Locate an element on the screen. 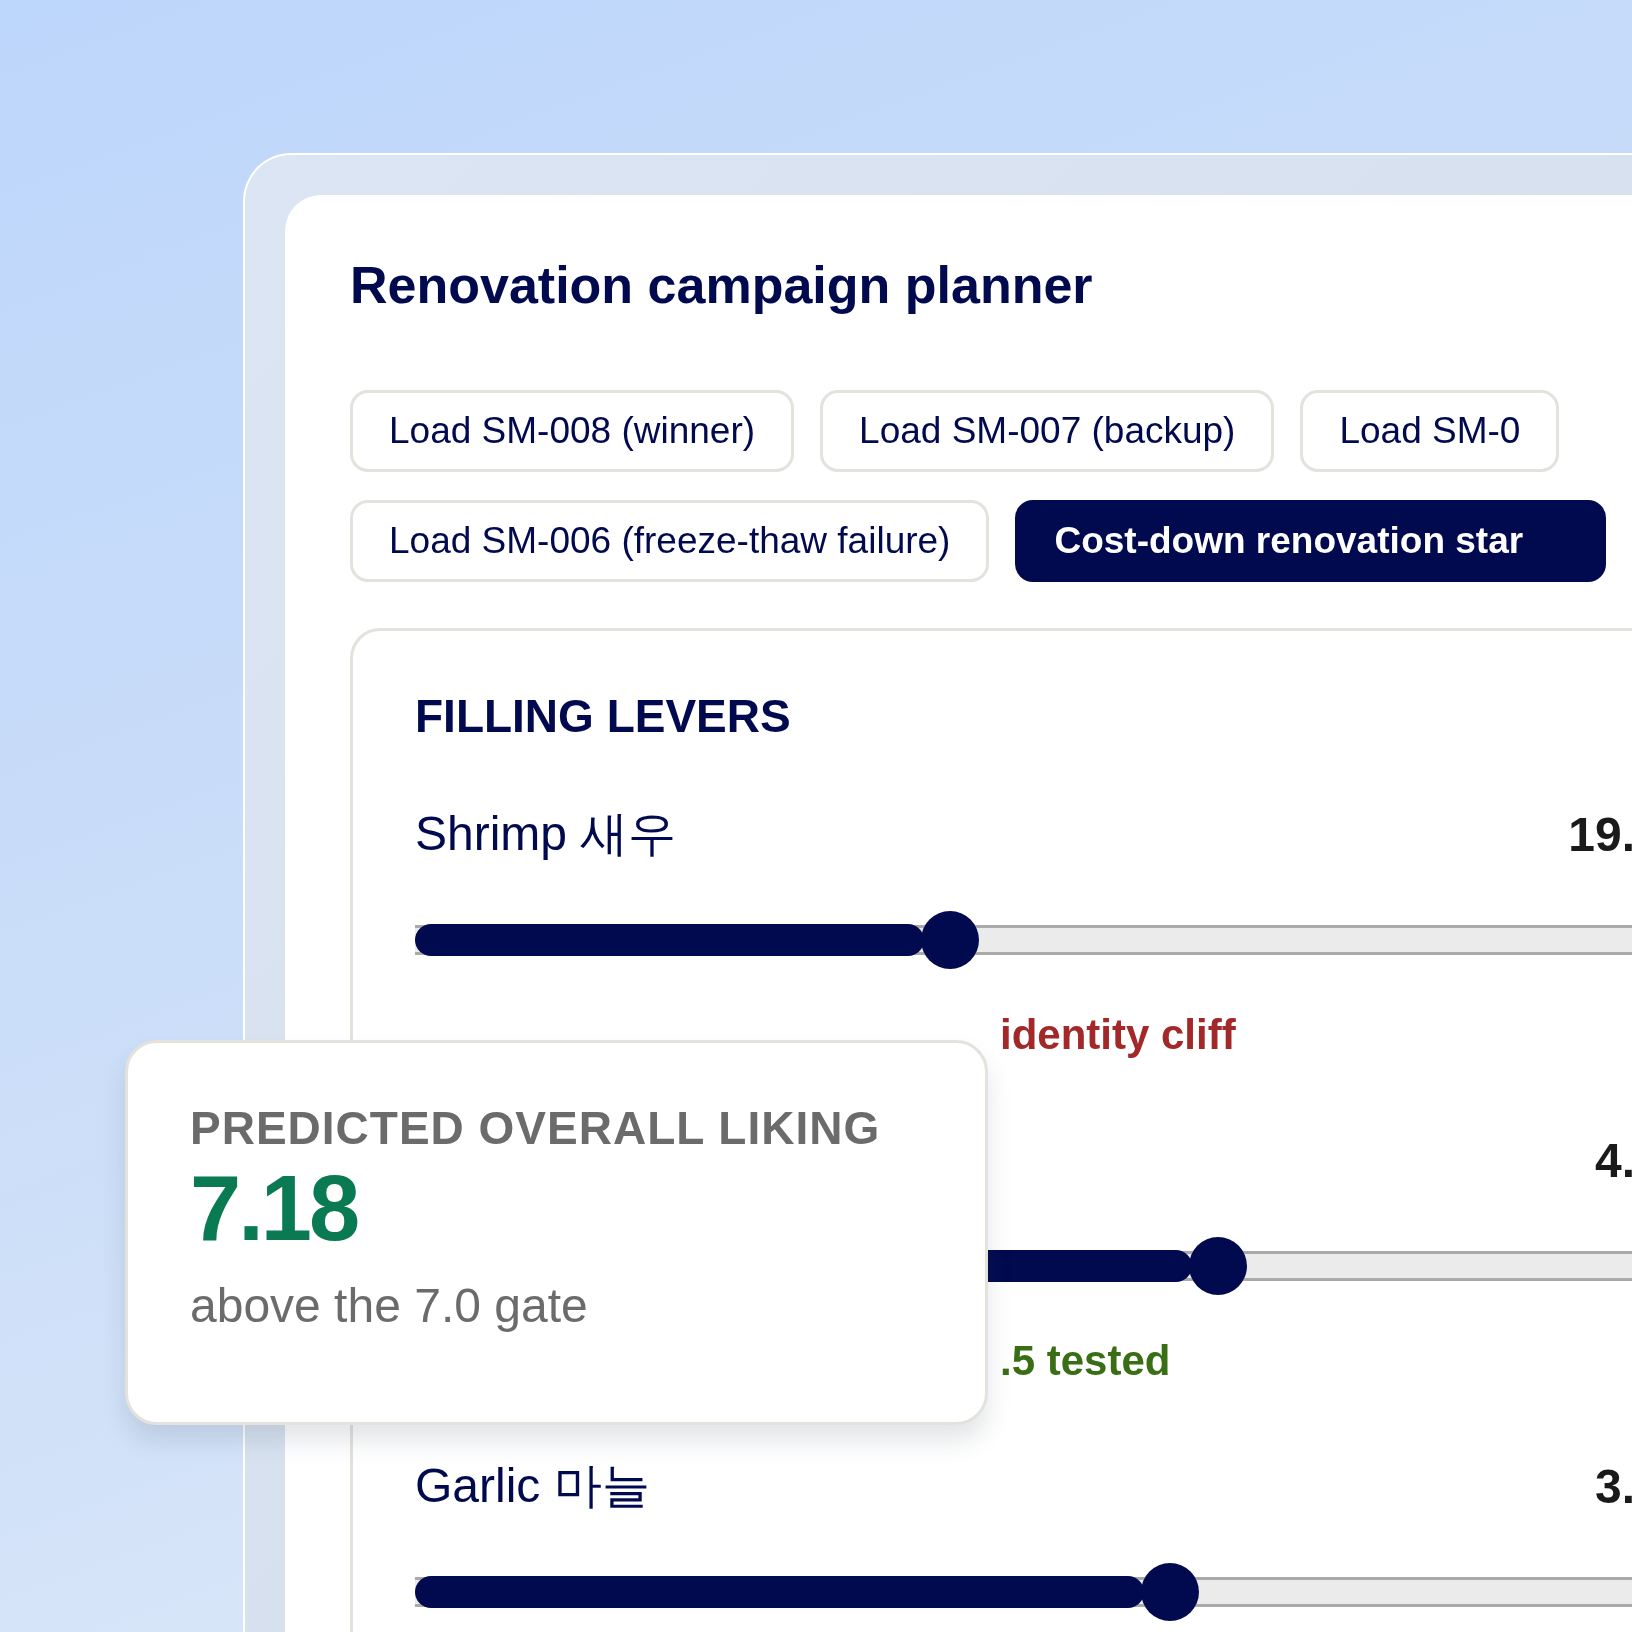 This screenshot has height=1632, width=1632. preset-button: Load SM-007 (backup) is located at coordinates (1047, 431).